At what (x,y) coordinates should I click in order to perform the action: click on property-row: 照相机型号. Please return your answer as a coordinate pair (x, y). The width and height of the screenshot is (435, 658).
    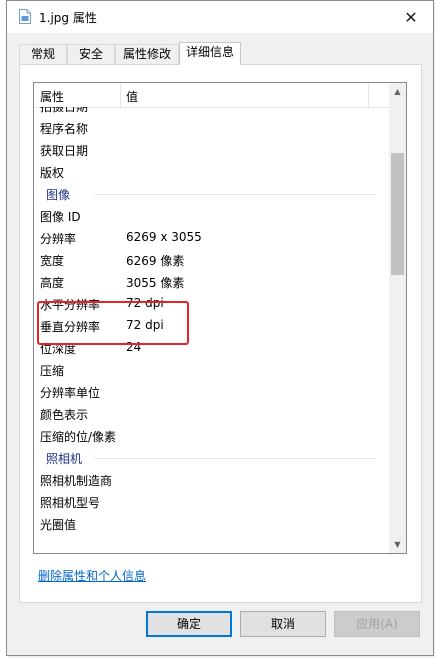
    Looking at the image, I should click on (212, 502).